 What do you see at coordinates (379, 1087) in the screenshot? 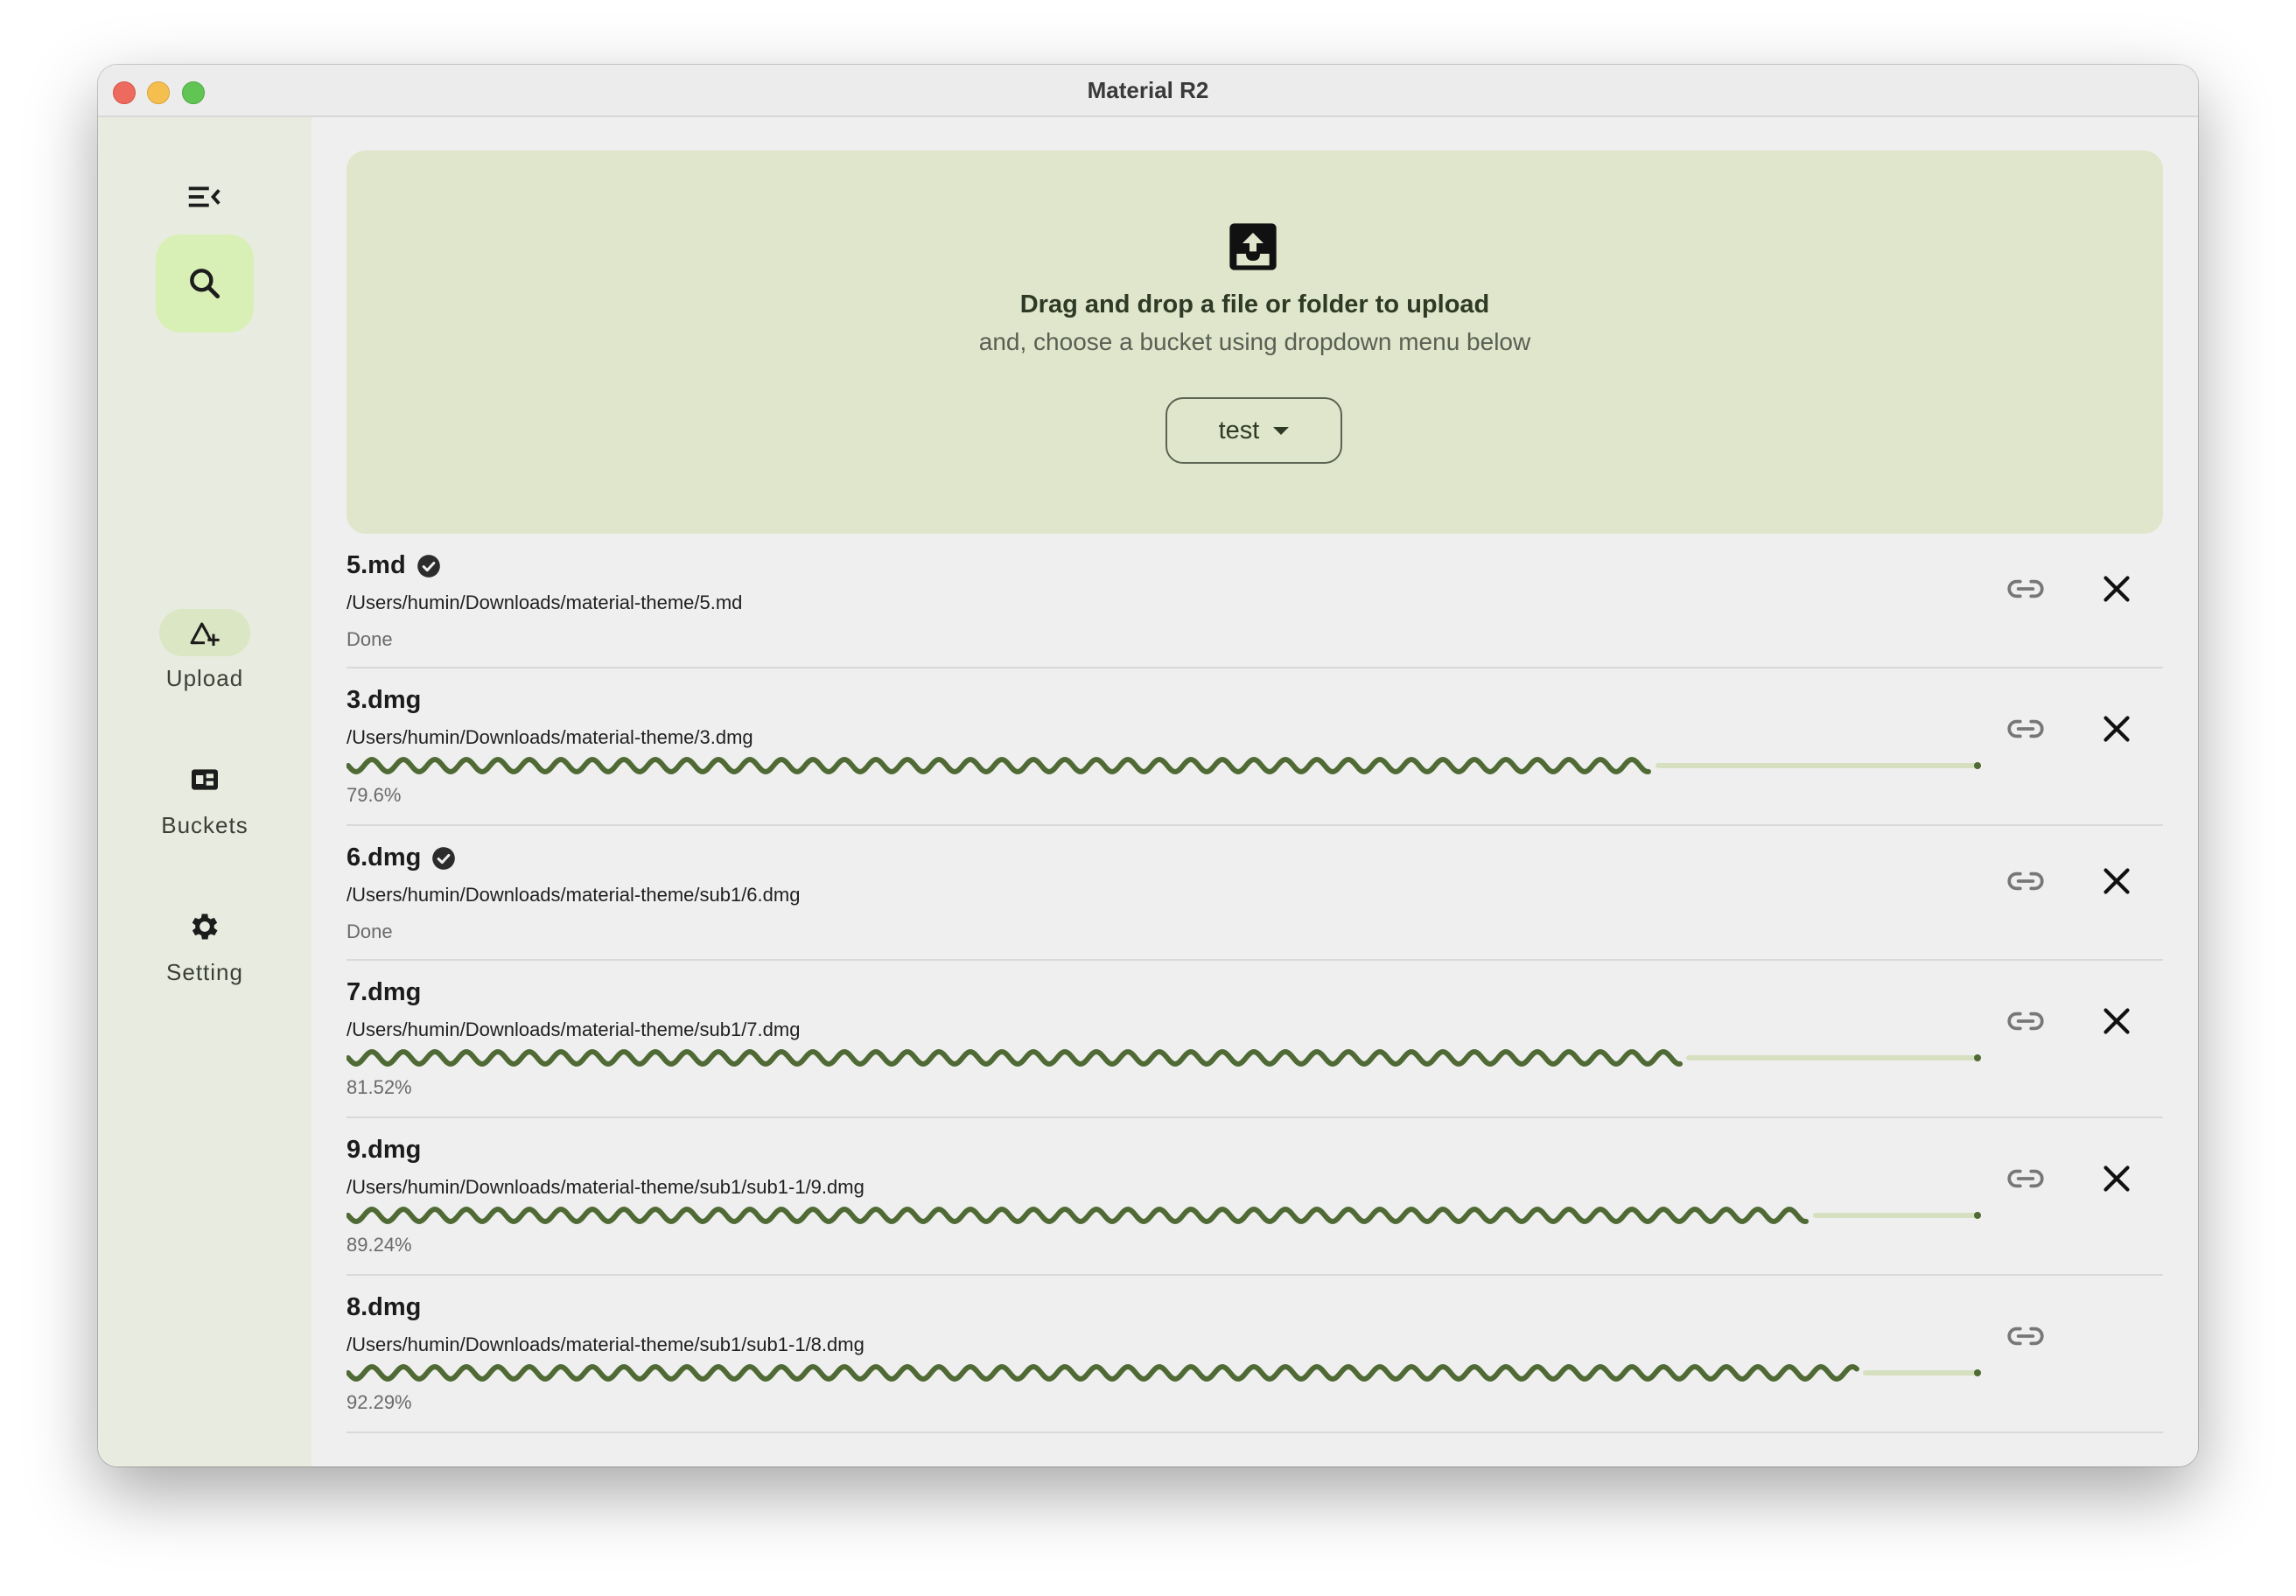
I see `upload-status: 81.52%` at bounding box center [379, 1087].